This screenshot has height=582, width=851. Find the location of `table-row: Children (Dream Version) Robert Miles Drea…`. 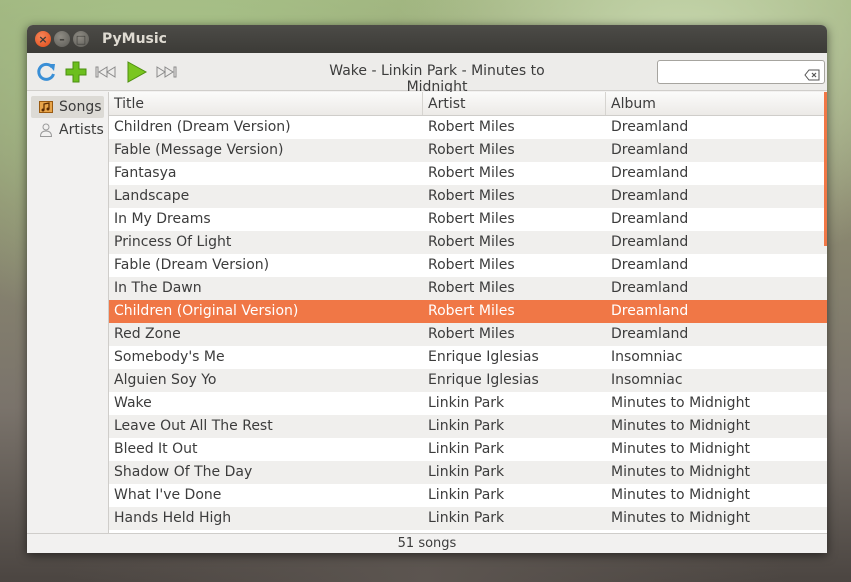

table-row: Children (Dream Version) Robert Miles Drea… is located at coordinates (468, 127).